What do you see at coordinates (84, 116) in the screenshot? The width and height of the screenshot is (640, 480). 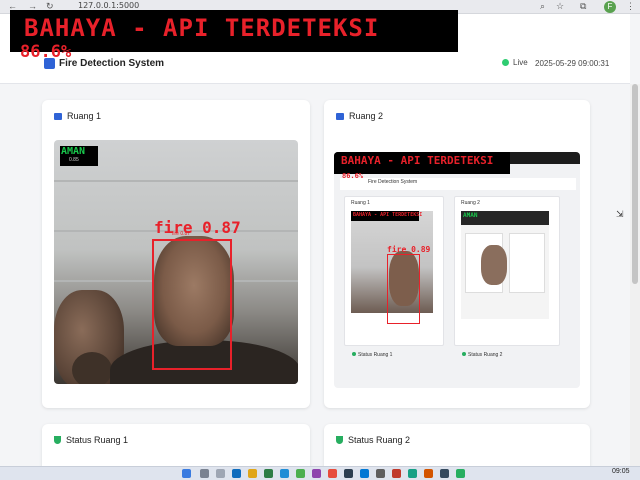 I see `card-title-label: Ruang 1` at bounding box center [84, 116].